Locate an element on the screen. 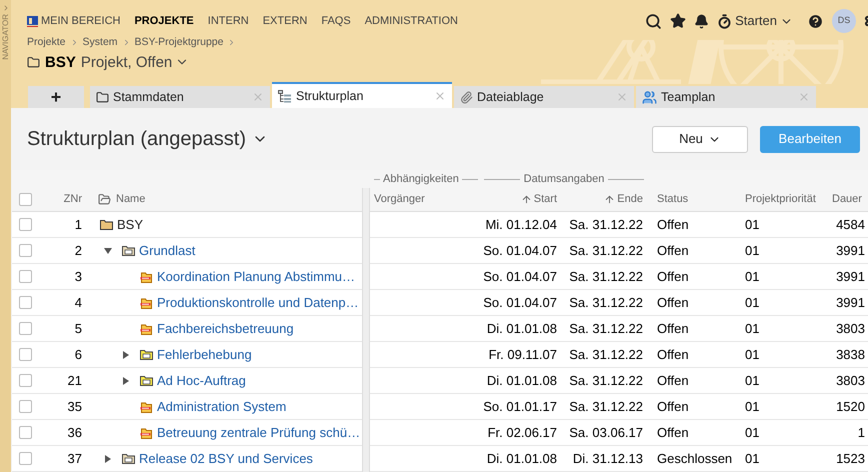  table-cell: Geschlossen is located at coordinates (694, 459).